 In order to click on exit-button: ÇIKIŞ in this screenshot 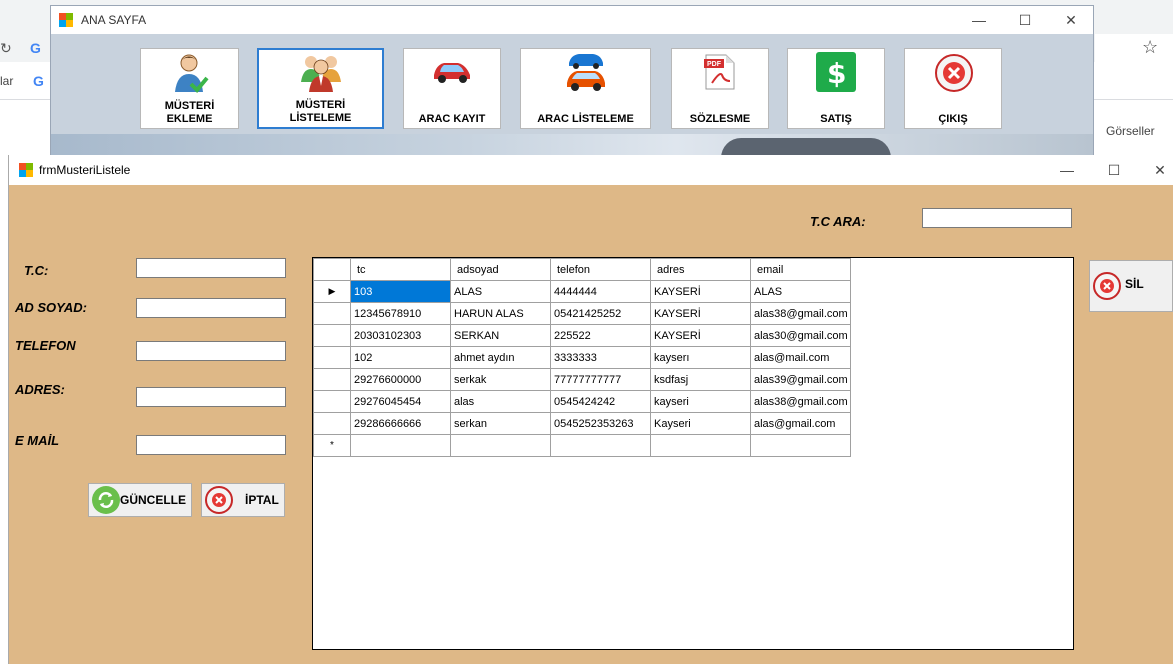, I will do `click(953, 88)`.